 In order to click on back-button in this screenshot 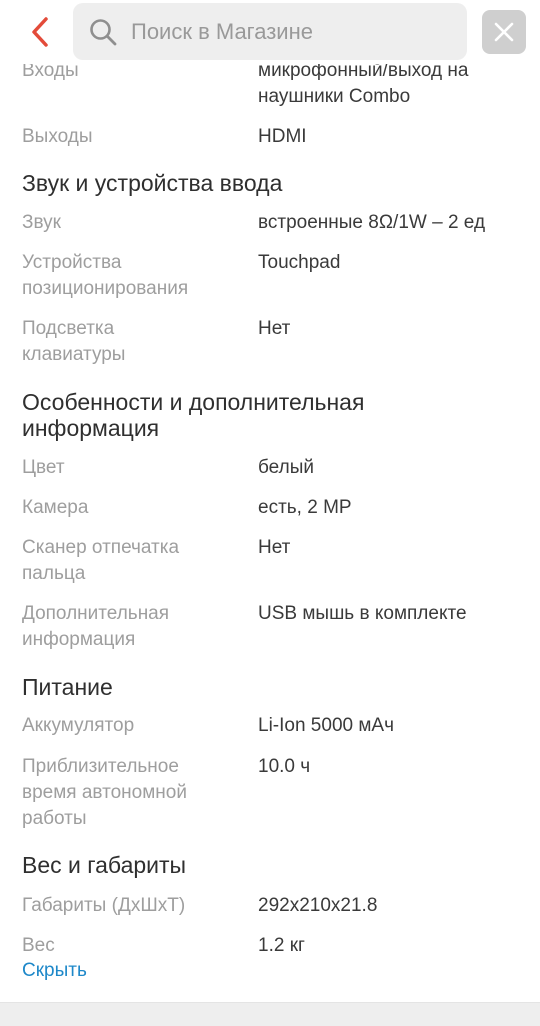, I will do `click(40, 32)`.